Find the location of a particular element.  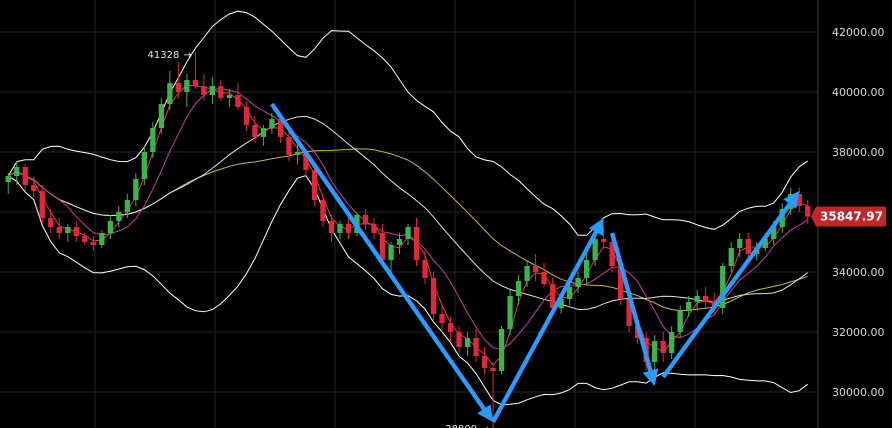

y-axis-tick-label: 42000.00 is located at coordinates (858, 32).